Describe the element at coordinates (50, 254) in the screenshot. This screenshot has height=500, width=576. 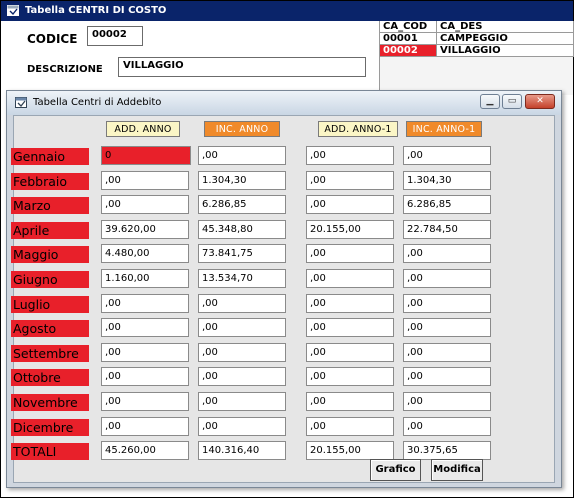
I see `month-label: Maggio` at that location.